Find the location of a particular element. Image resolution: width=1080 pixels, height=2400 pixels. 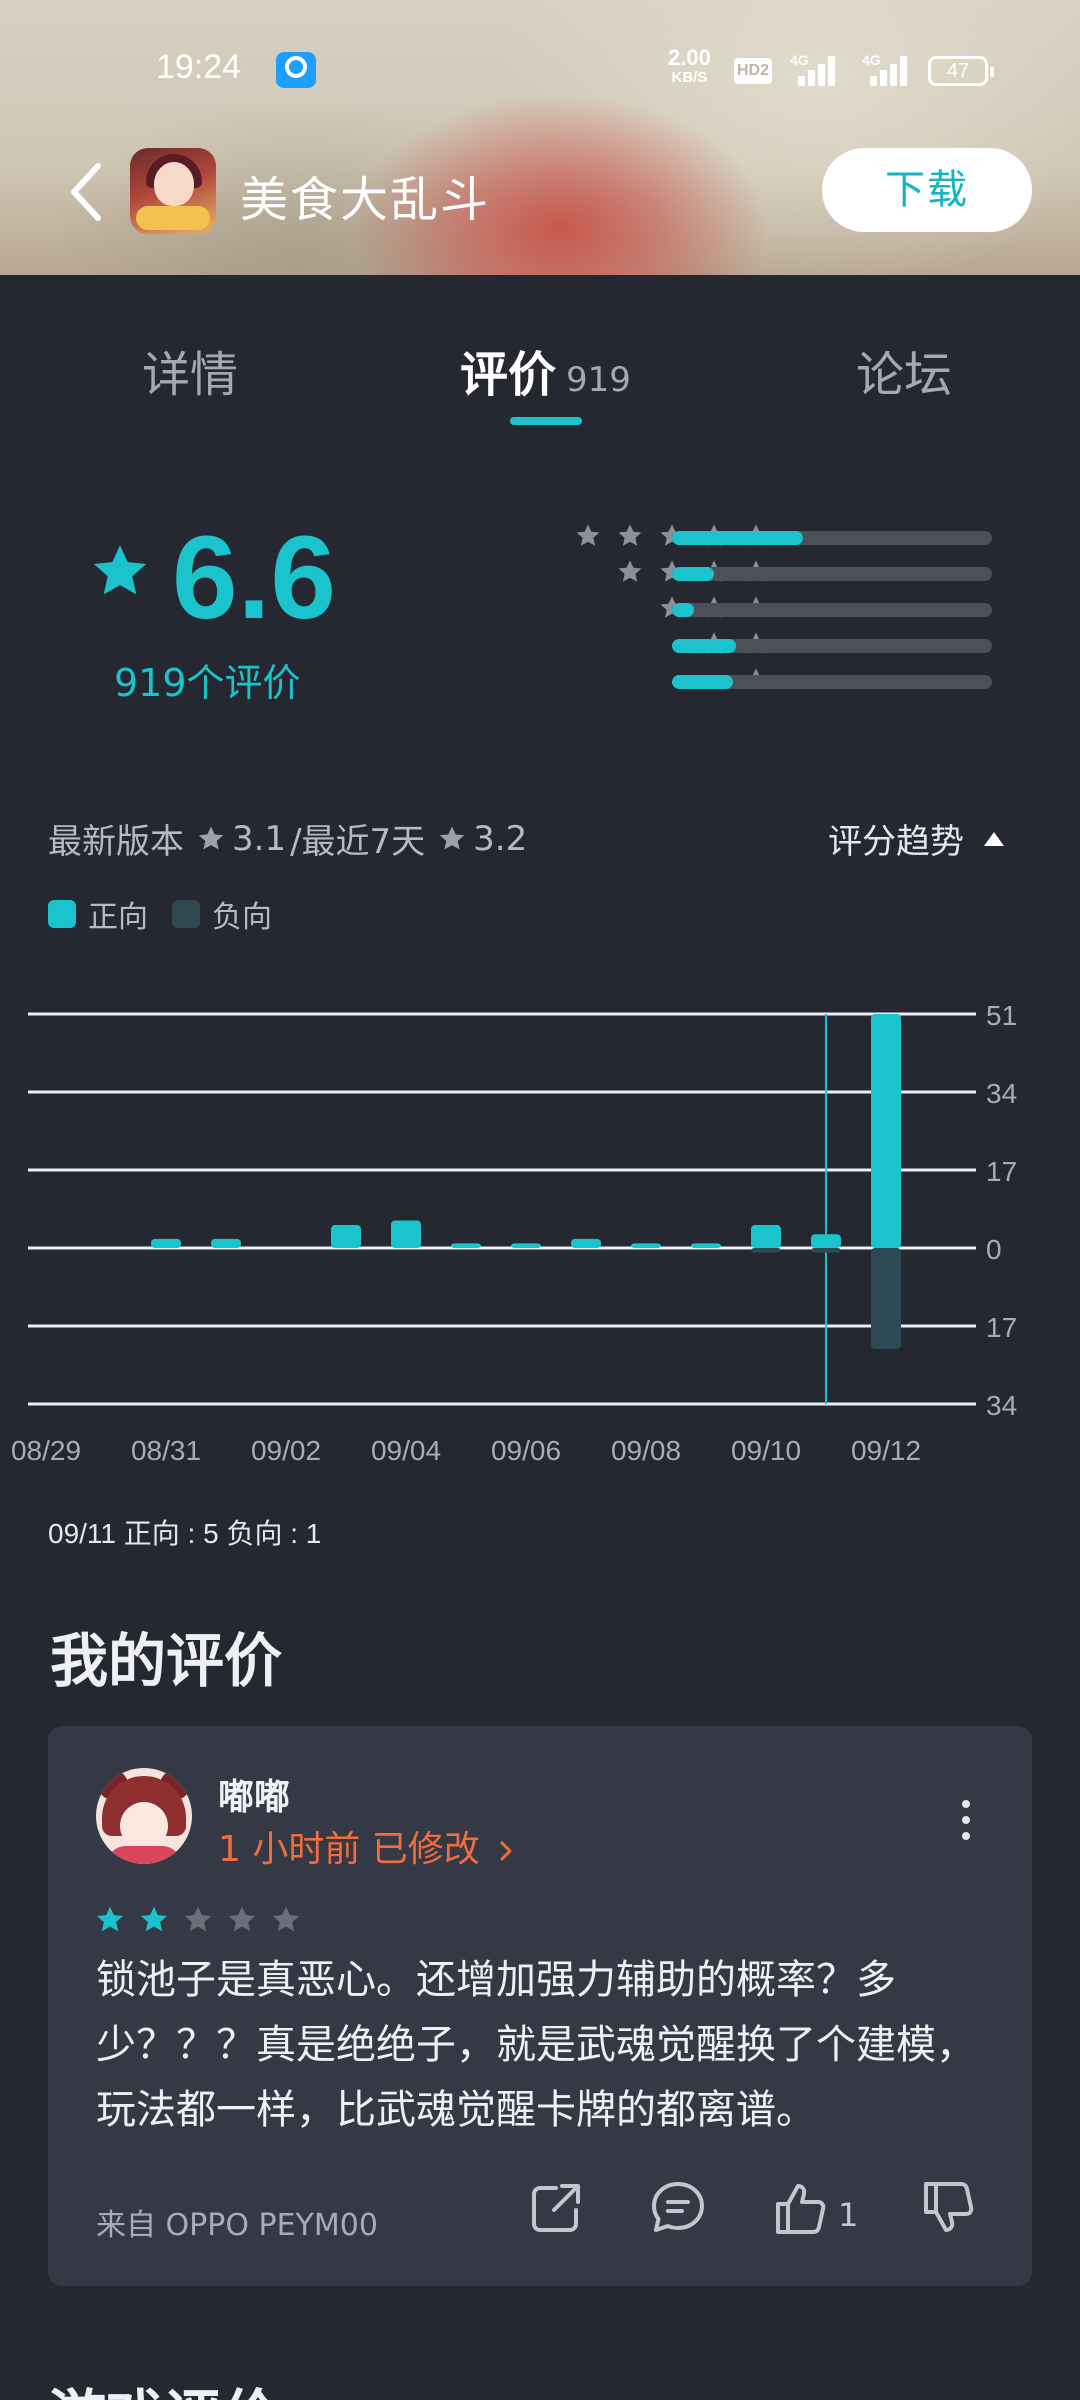

recent-label: /最近7天 is located at coordinates (358, 842).